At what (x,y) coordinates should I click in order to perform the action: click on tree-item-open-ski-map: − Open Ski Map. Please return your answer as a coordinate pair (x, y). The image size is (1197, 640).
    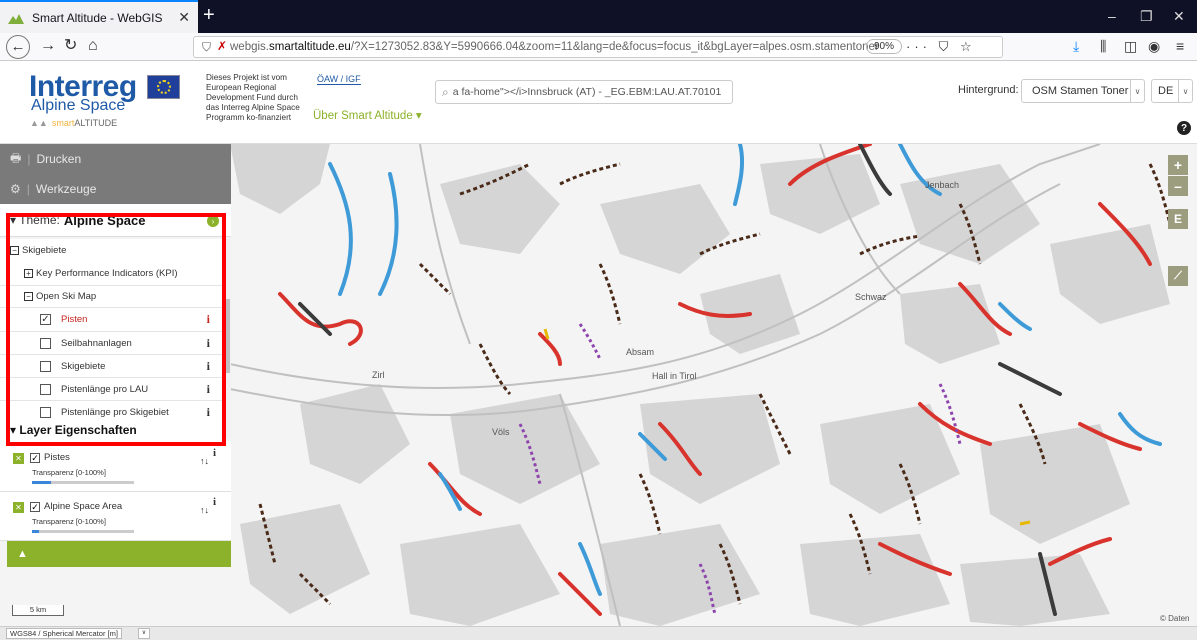
    Looking at the image, I should click on (111, 297).